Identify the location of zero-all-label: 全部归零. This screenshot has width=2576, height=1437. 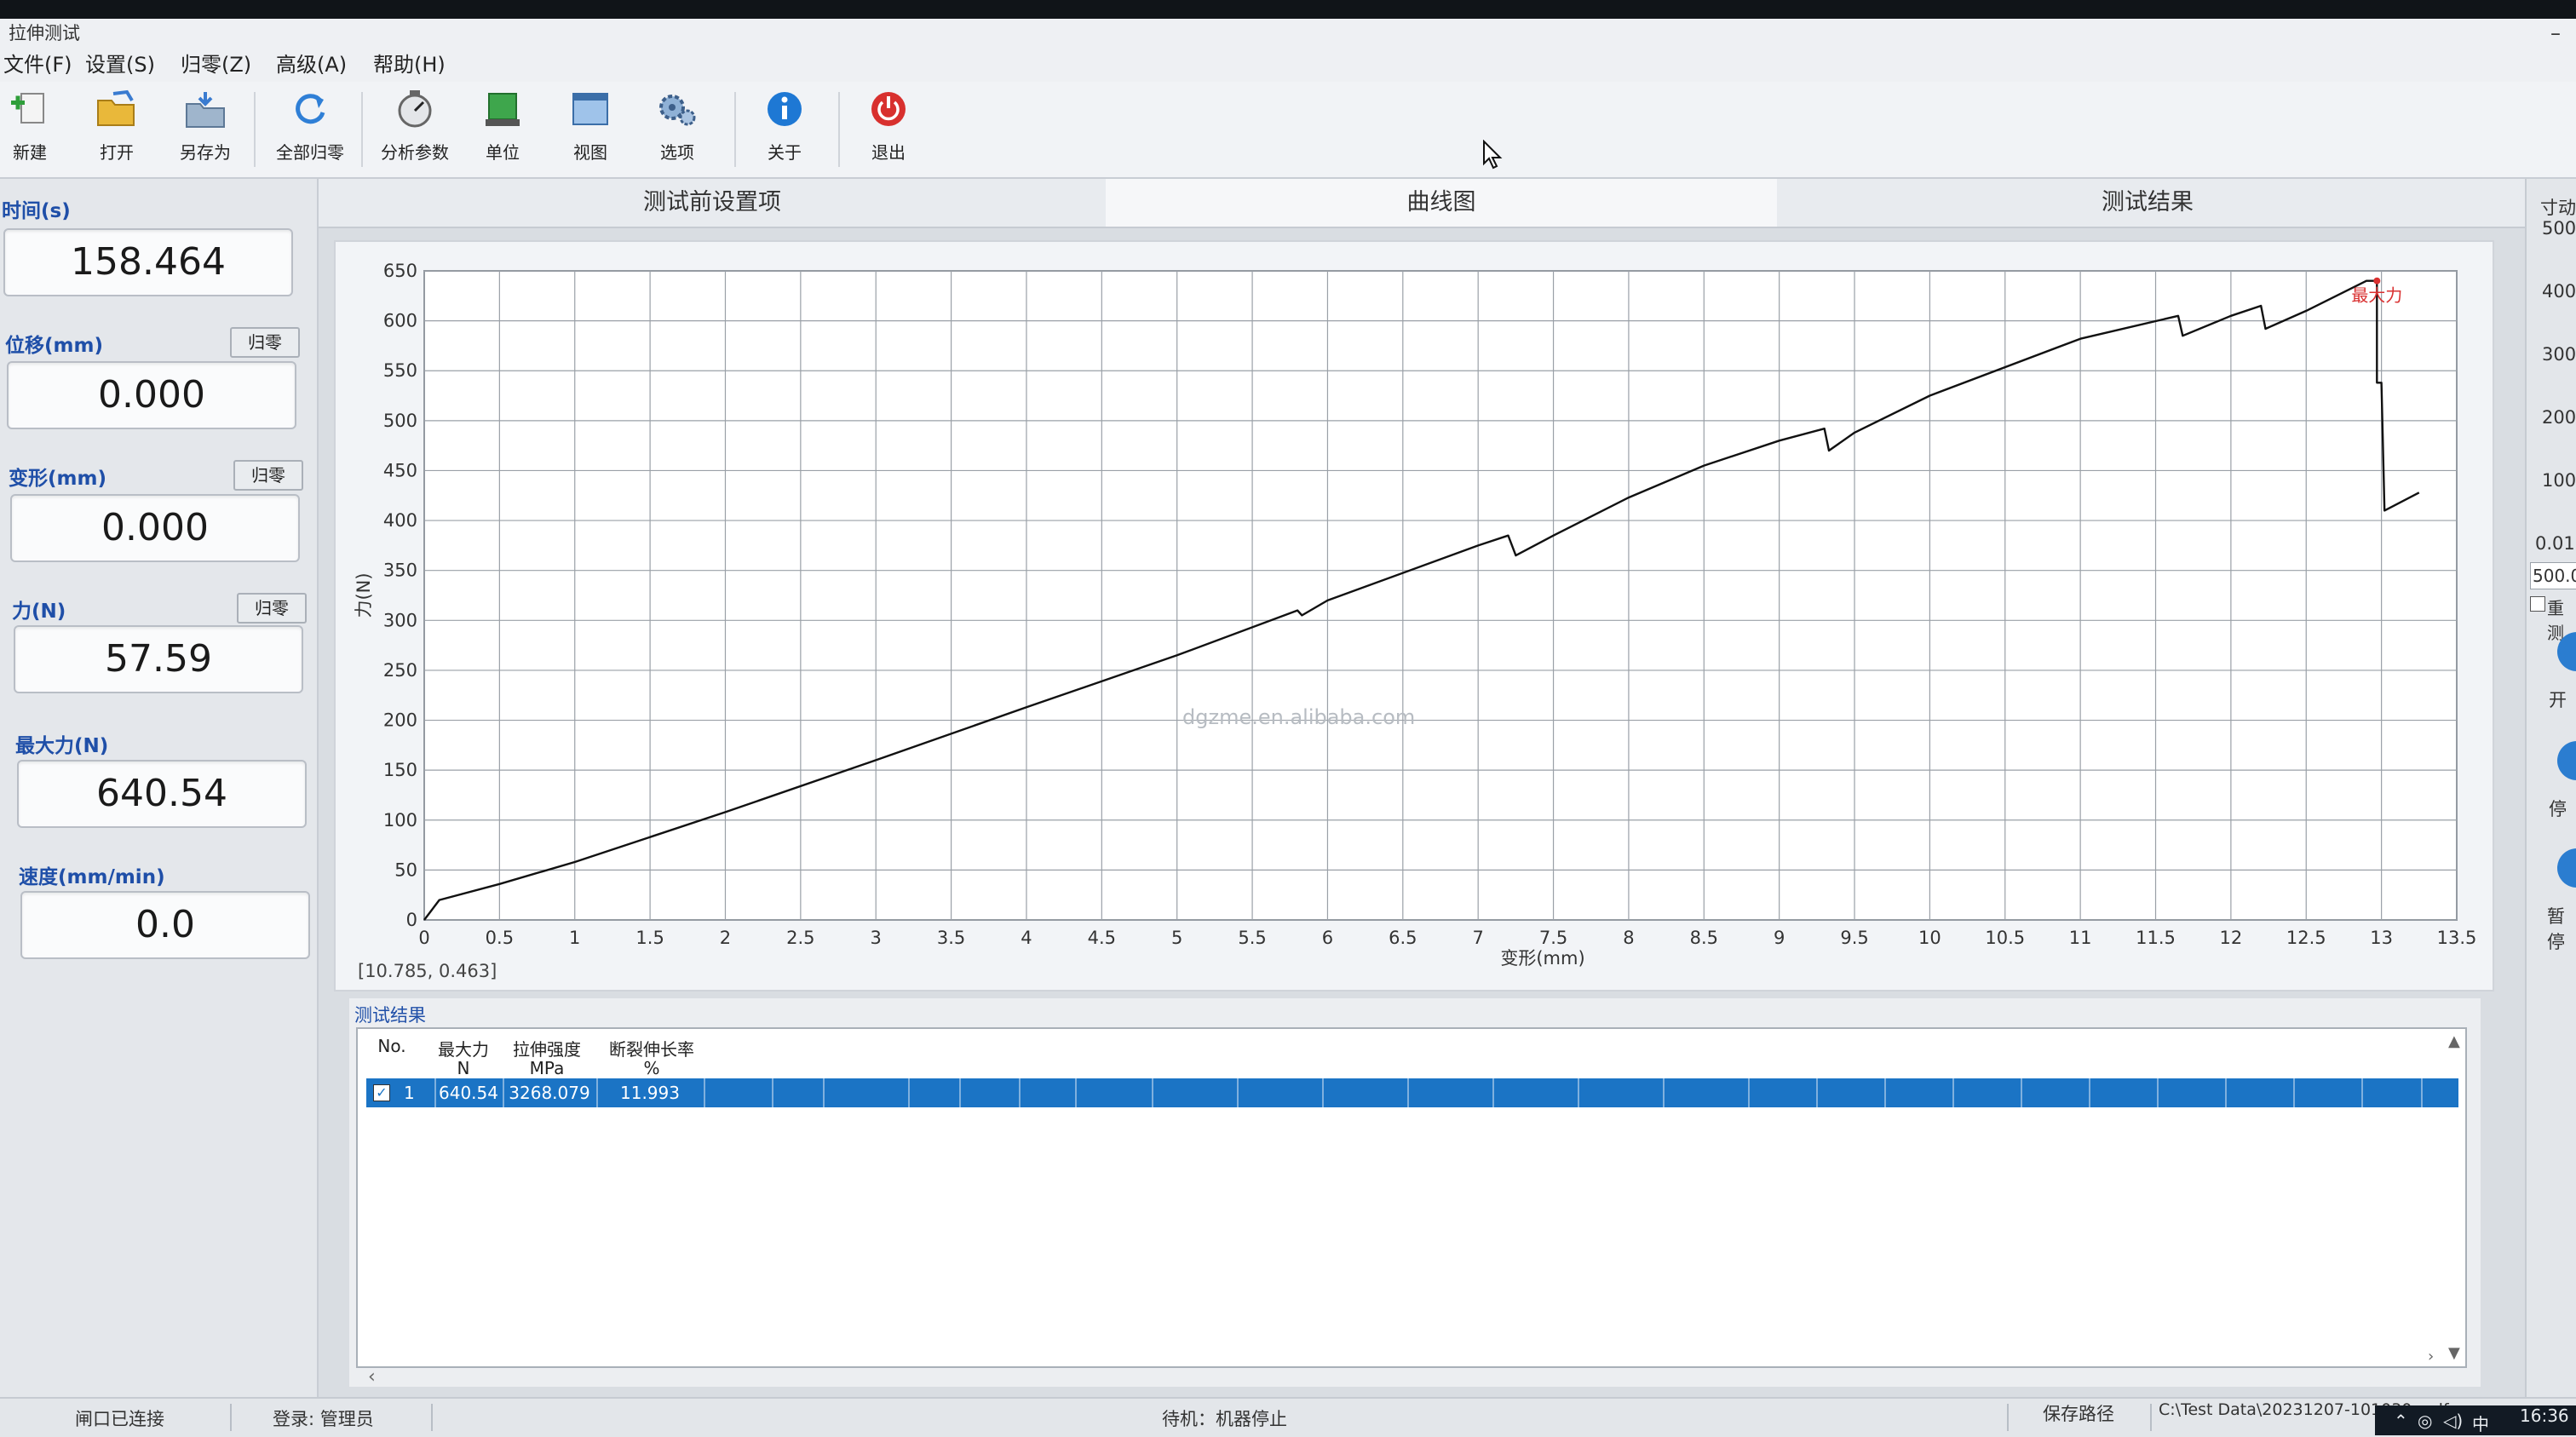
(310, 152).